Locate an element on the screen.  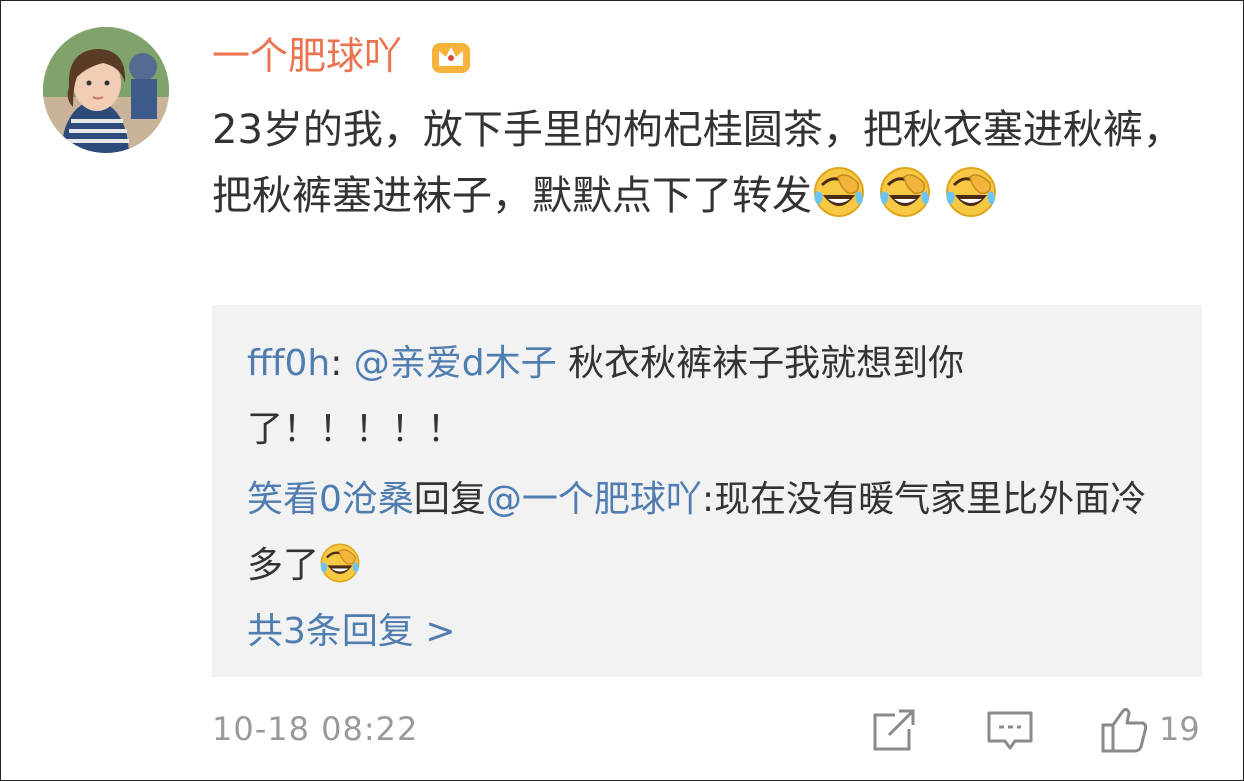
like-thumb-icon is located at coordinates (1124, 729).